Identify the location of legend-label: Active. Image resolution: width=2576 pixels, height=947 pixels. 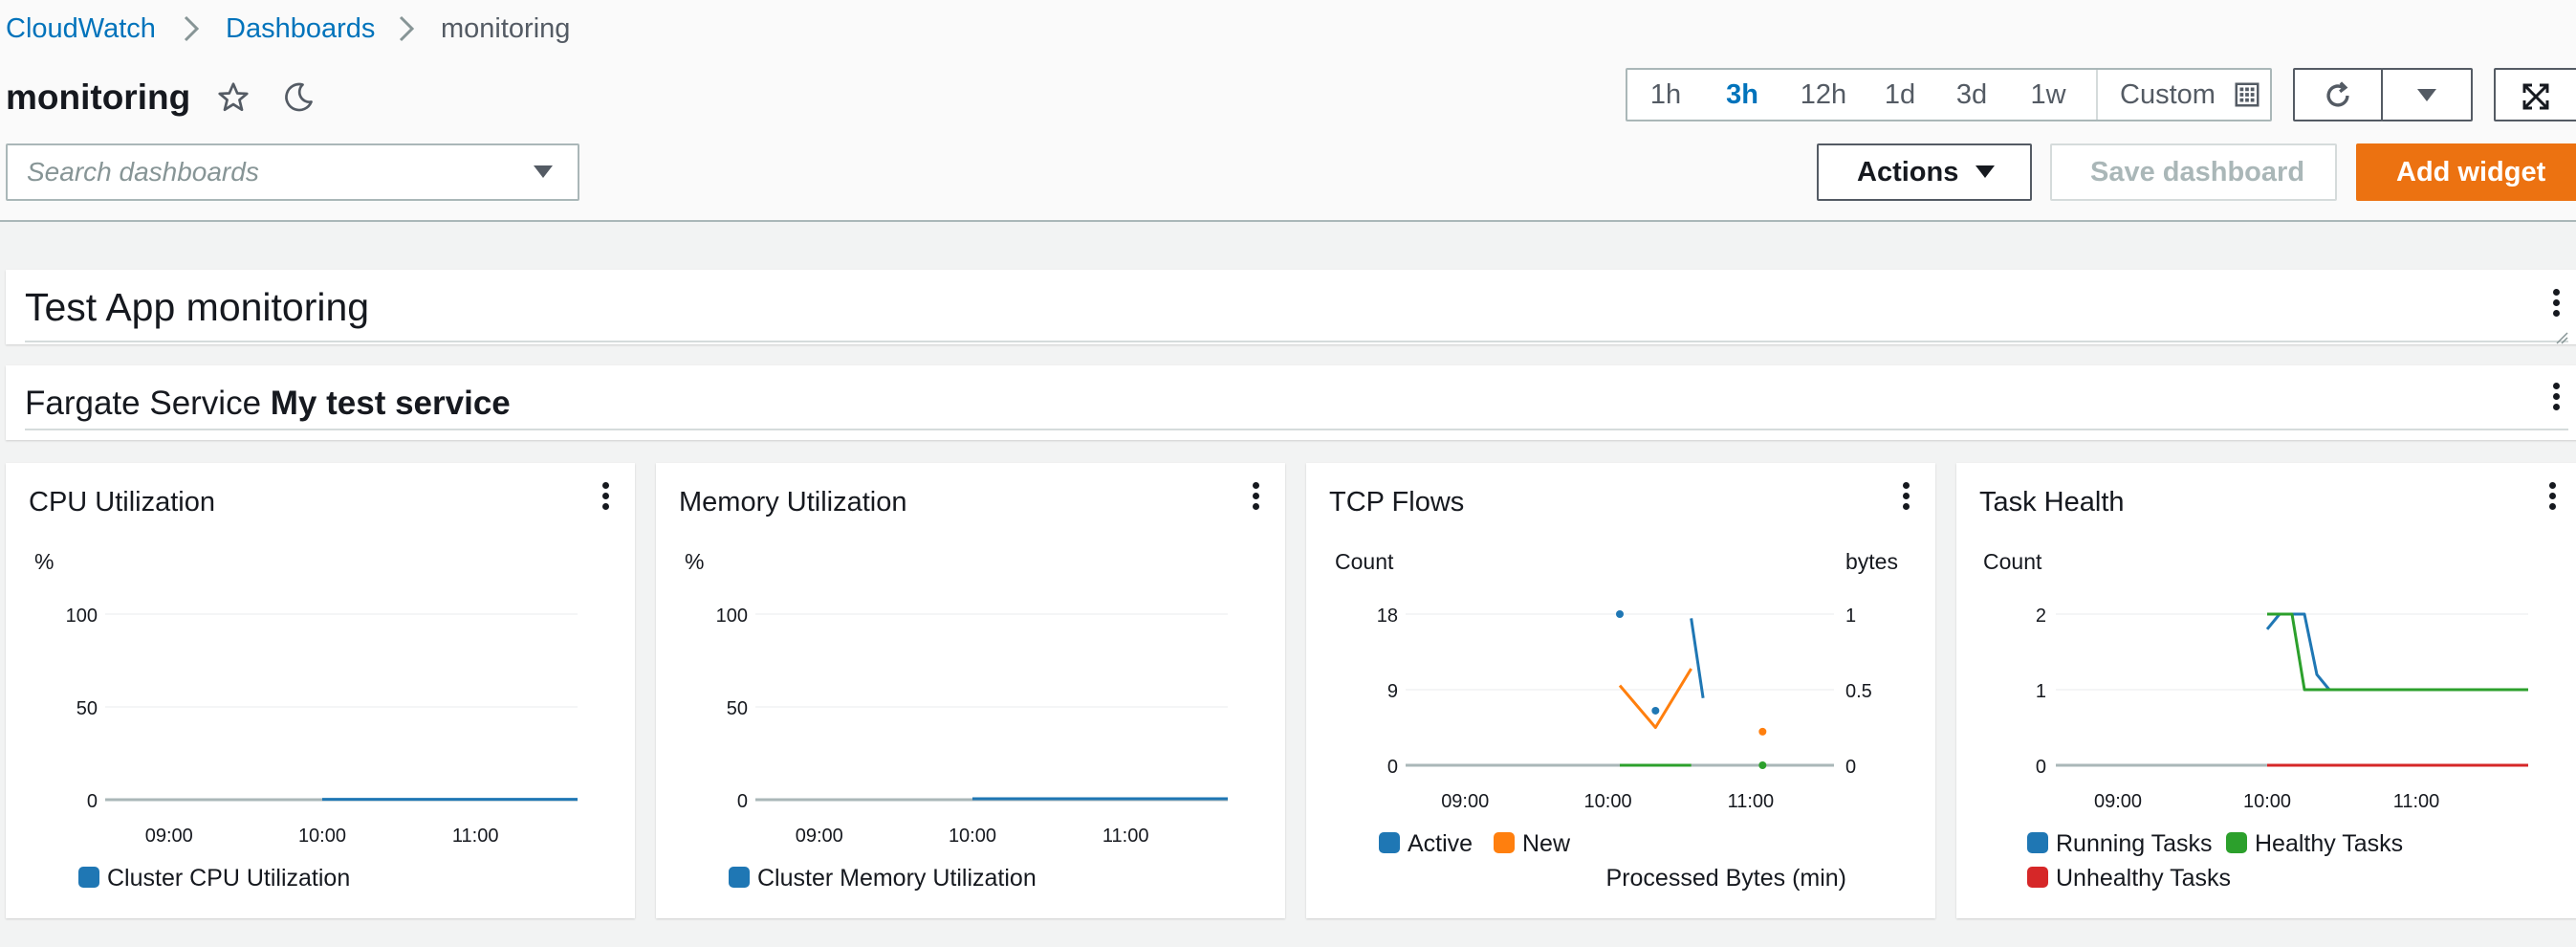
(1441, 844).